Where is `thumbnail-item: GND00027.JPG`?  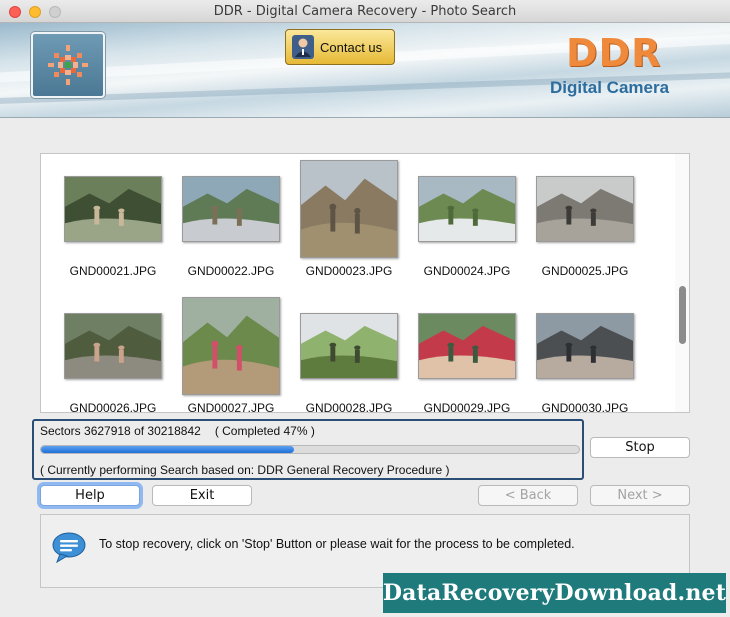
thumbnail-item: GND00027.JPG is located at coordinates (231, 355).